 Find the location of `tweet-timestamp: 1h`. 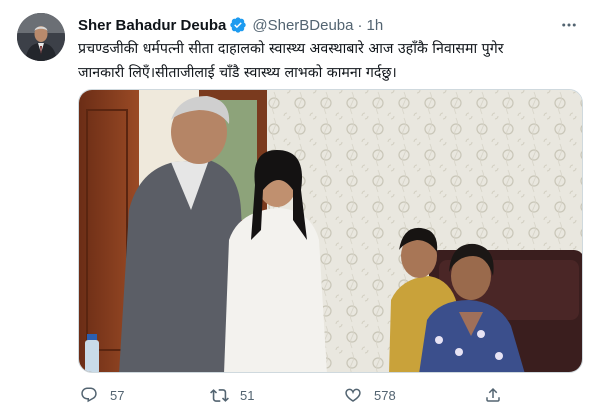

tweet-timestamp: 1h is located at coordinates (375, 25).